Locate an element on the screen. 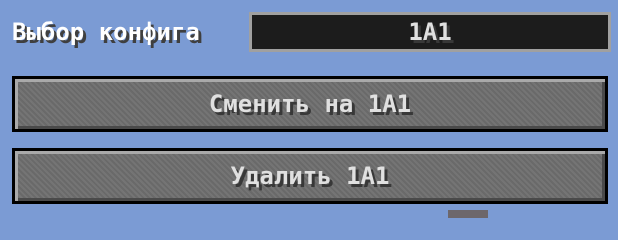 Image resolution: width=618 pixels, height=240 pixels. delete-config-button-label: Удалить 1A1 is located at coordinates (310, 176).